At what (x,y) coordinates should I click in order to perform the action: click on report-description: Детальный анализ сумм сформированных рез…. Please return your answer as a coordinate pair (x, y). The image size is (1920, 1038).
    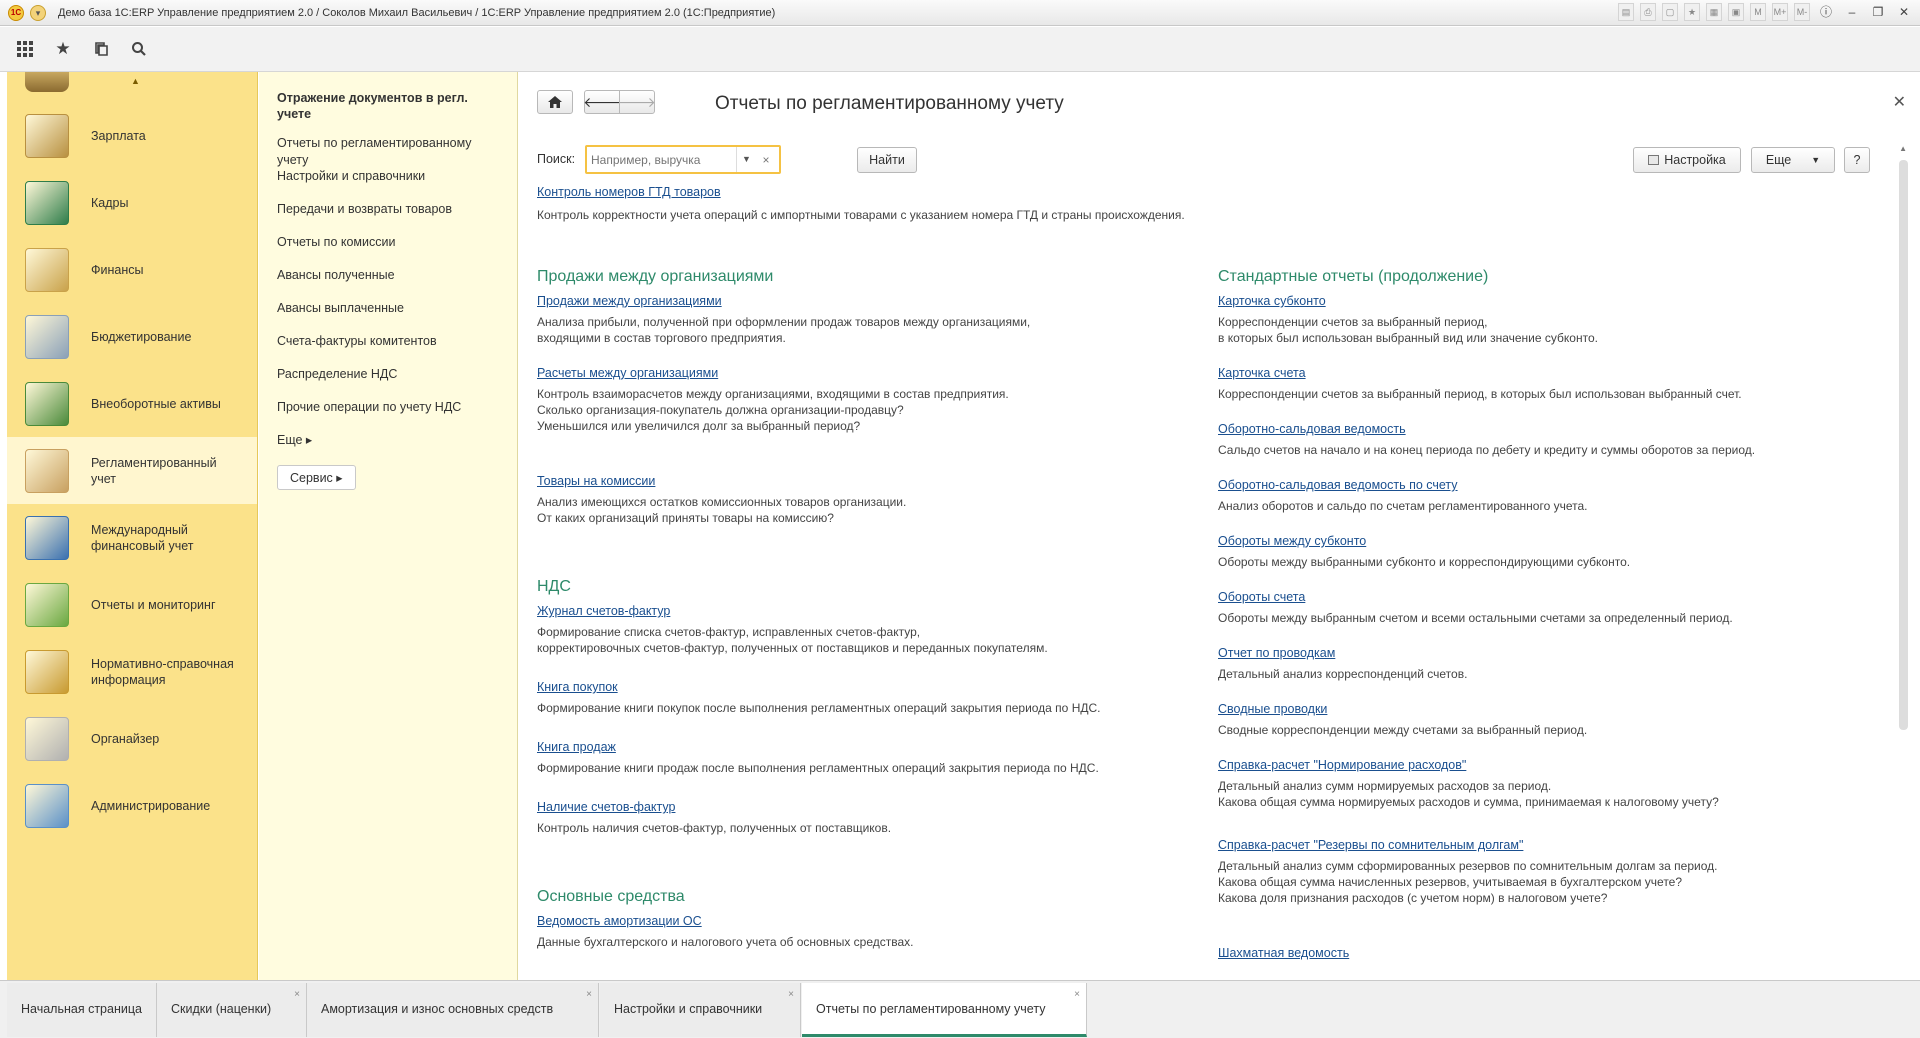
    Looking at the image, I should click on (1548, 882).